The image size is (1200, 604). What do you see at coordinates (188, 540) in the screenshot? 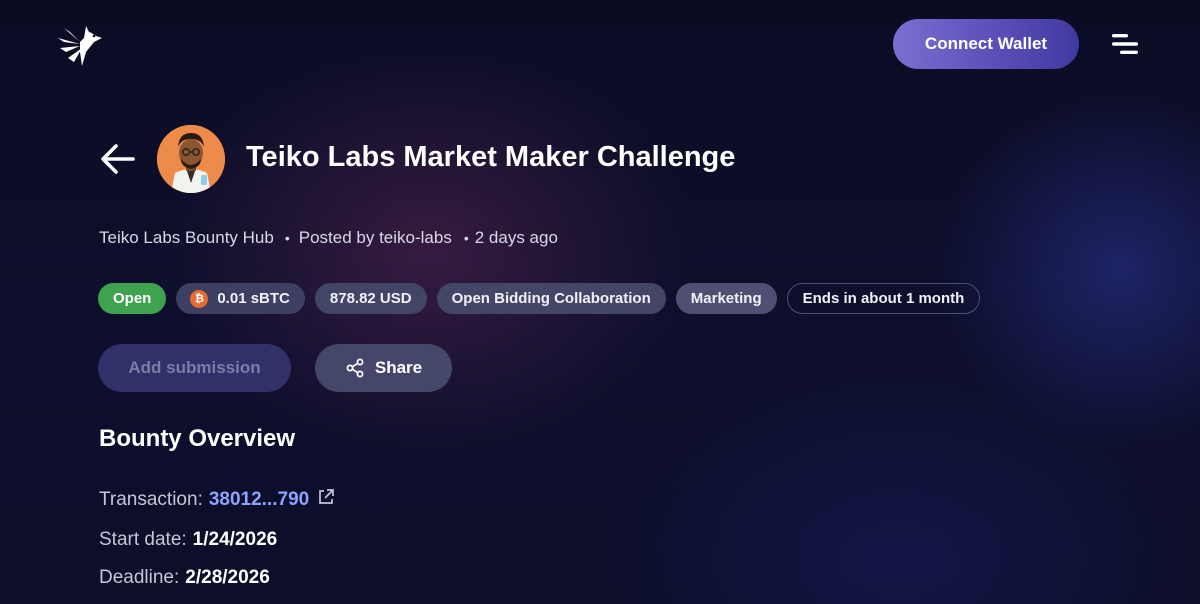
I see `start-date-row: Start date: 1/24/2026` at bounding box center [188, 540].